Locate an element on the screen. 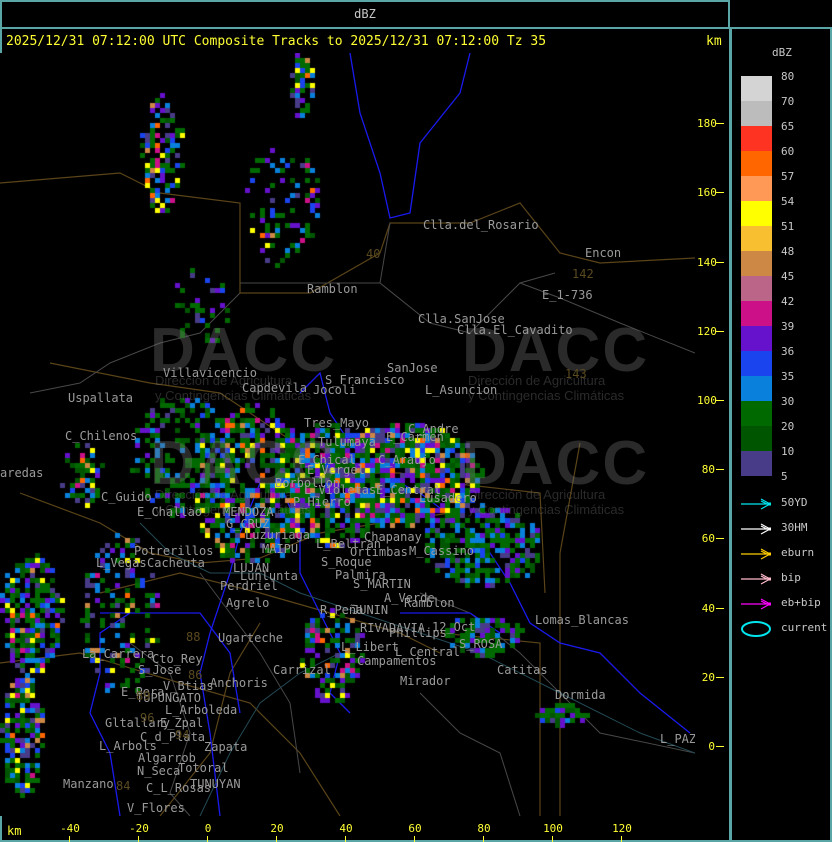 The image size is (832, 842). dbz-level-label: 48 is located at coordinates (788, 251).